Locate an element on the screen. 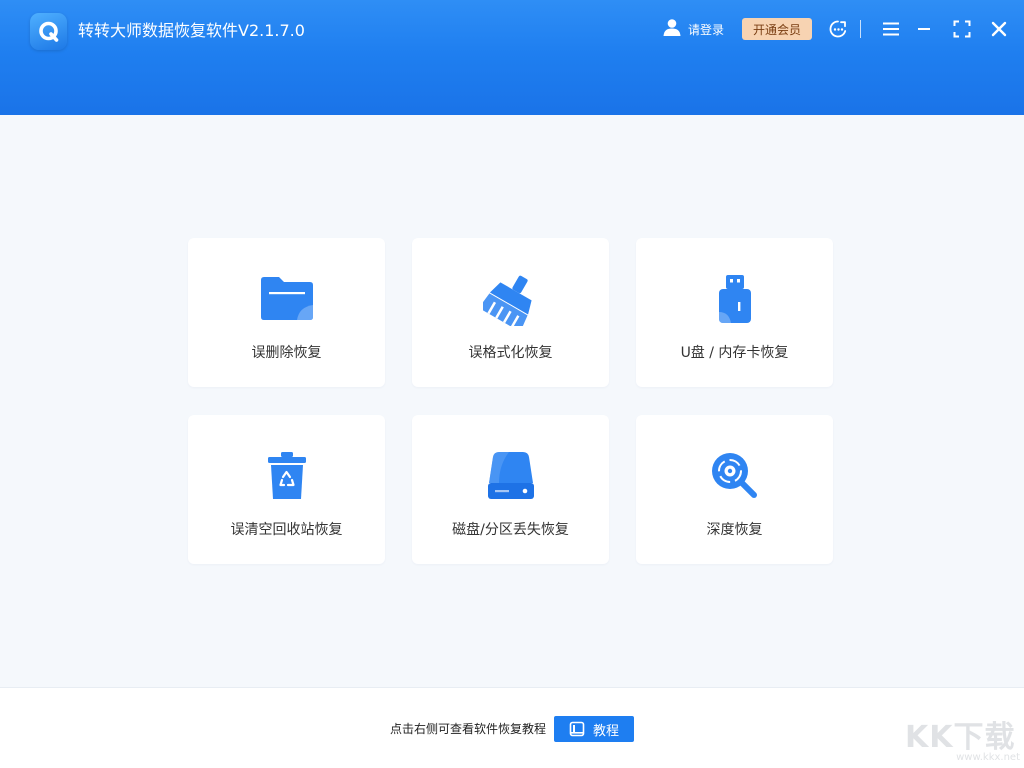 The image size is (1024, 768). watermark-logo: KK下载 www.kkx.net is located at coordinates (962, 738).